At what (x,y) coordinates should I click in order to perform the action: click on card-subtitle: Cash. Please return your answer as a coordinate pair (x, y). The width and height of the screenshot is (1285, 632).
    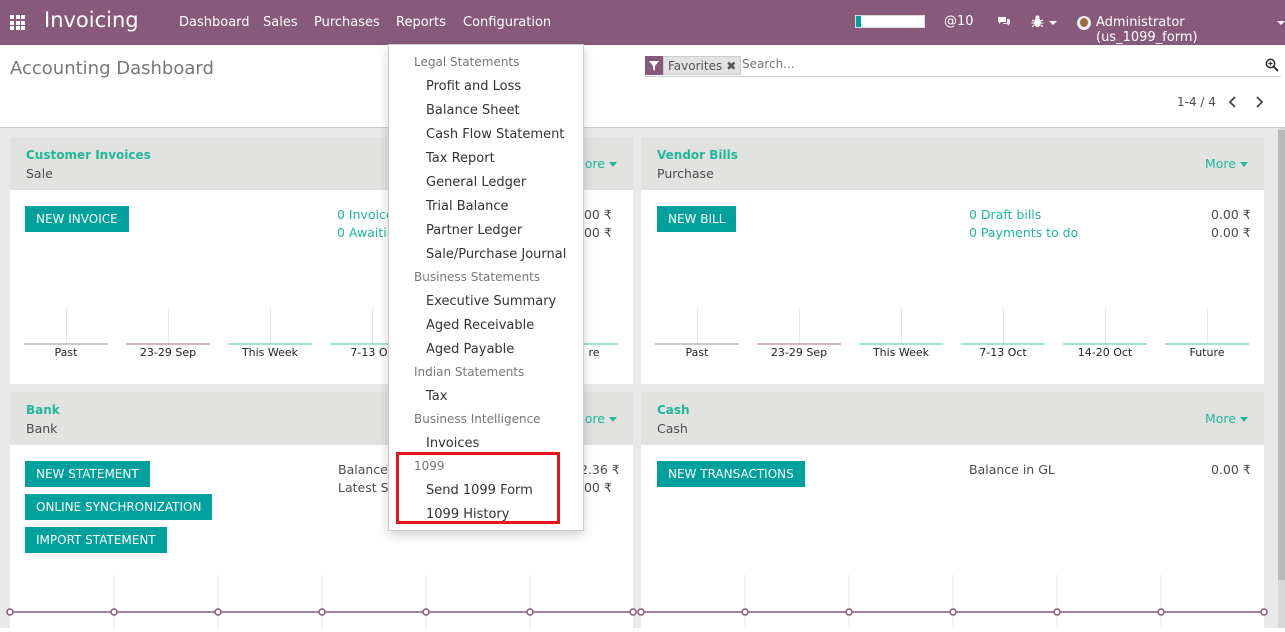
    Looking at the image, I should click on (672, 428).